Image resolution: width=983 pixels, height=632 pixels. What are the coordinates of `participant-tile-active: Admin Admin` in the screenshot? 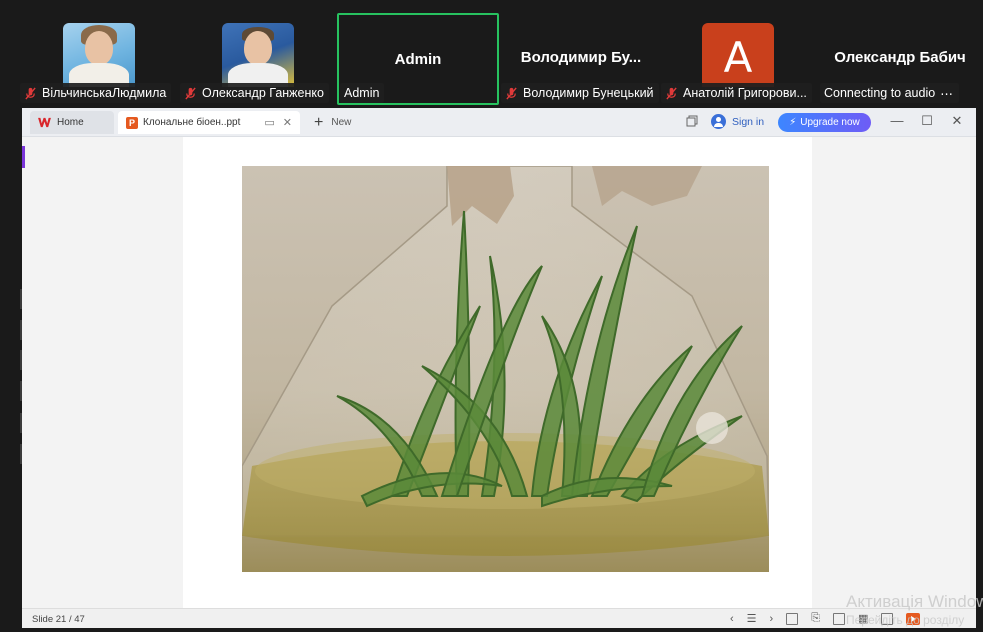 It's located at (418, 59).